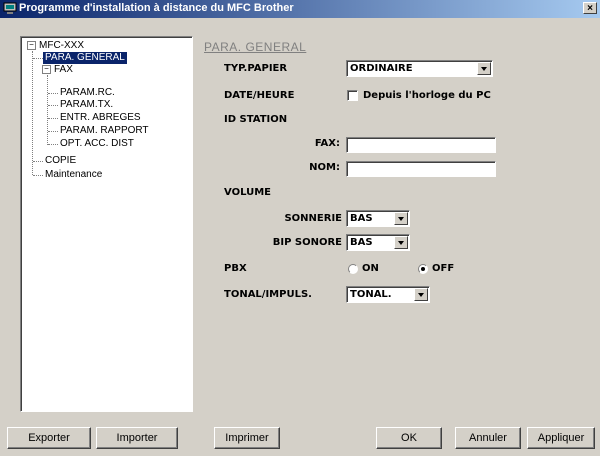 This screenshot has height=456, width=600. What do you see at coordinates (423, 269) in the screenshot?
I see `pbx-off-radio` at bounding box center [423, 269].